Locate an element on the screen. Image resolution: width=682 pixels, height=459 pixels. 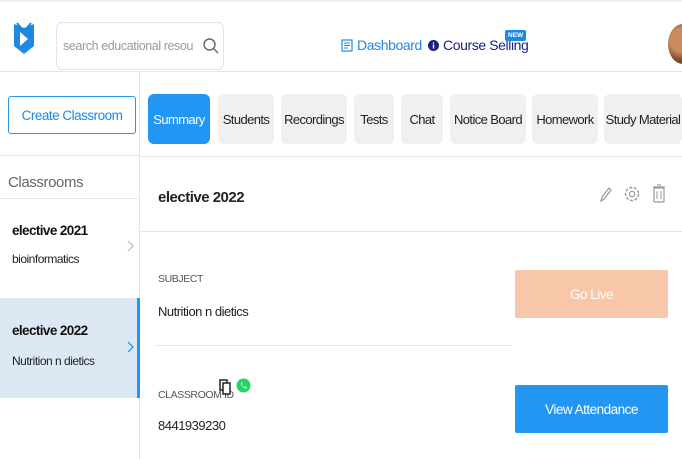
sidebar-divider is located at coordinates (70, 155).